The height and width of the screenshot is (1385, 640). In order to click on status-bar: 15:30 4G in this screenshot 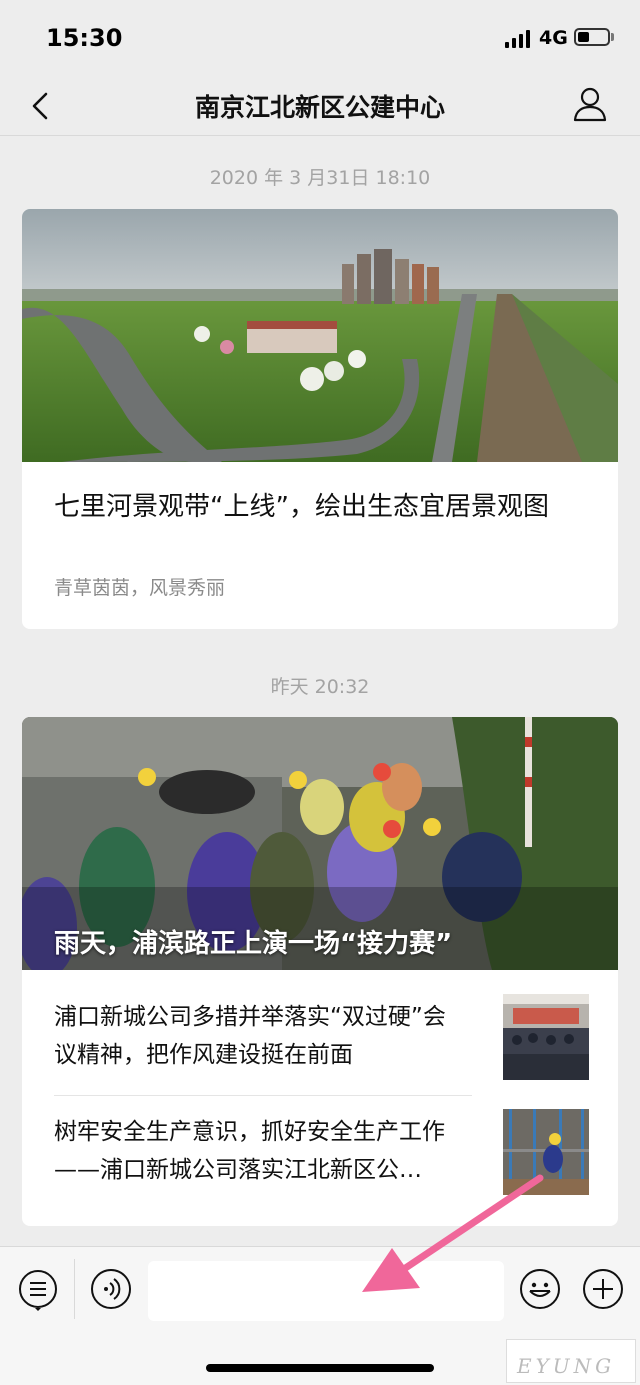, I will do `click(320, 38)`.